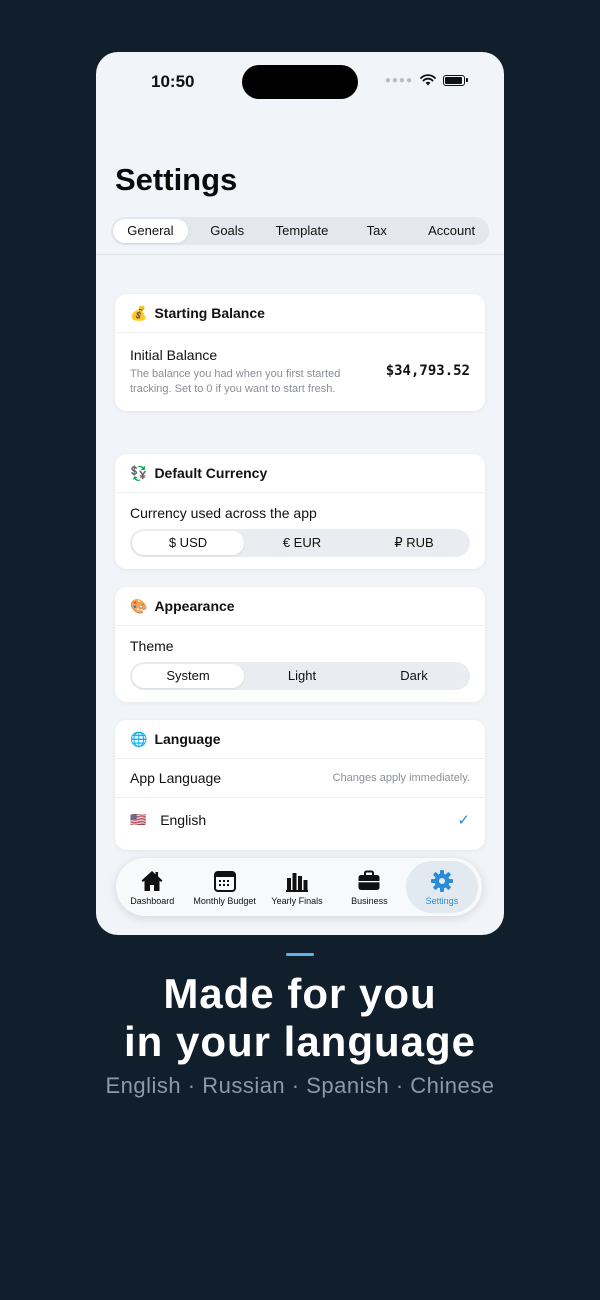 The image size is (600, 1300). Describe the element at coordinates (300, 473) in the screenshot. I see `default-currency-header: 💱 Default Currency` at that location.